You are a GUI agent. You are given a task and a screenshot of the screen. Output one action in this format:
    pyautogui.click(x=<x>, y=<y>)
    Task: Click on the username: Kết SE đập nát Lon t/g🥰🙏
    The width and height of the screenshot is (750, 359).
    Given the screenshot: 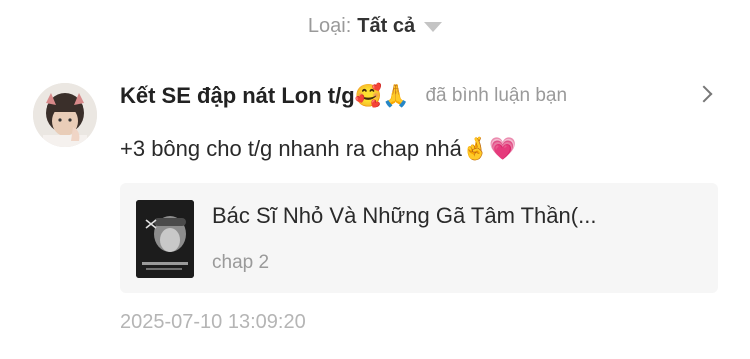 What is the action you would take?
    pyautogui.click(x=264, y=96)
    